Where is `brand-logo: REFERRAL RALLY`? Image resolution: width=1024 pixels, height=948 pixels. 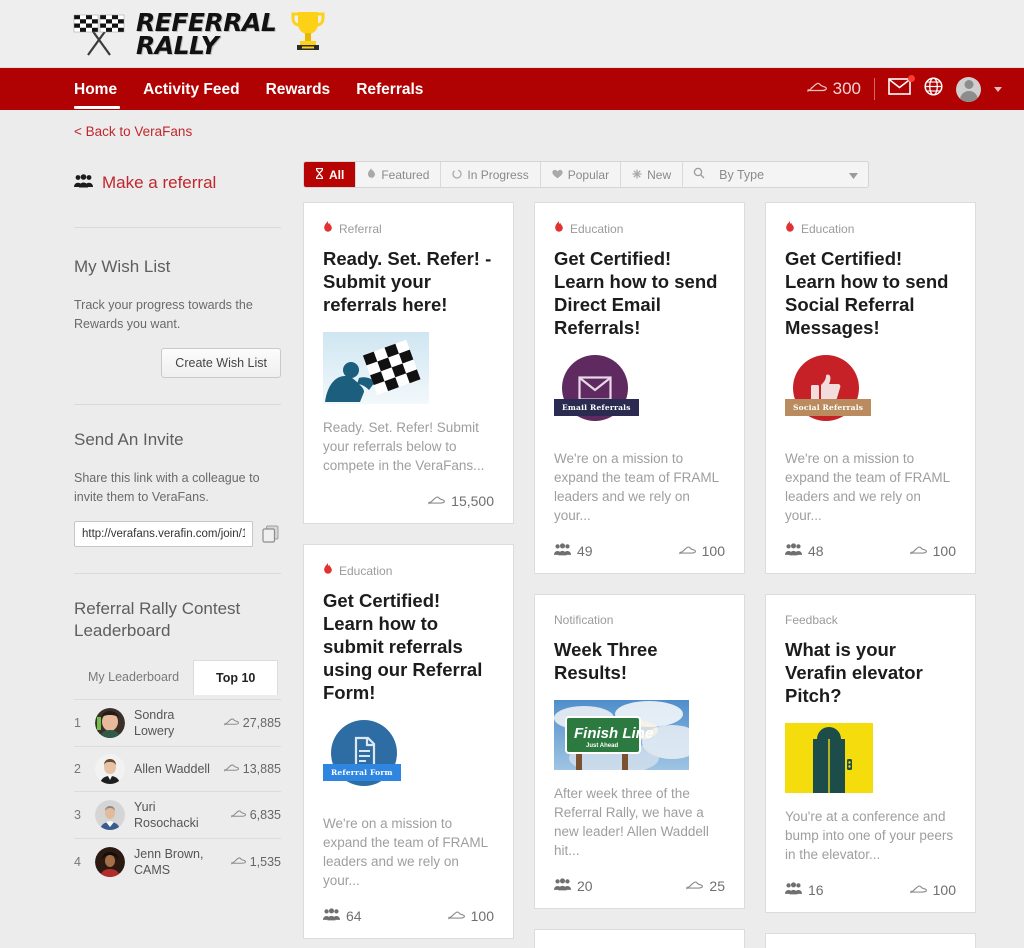
brand-logo: REFERRAL RALLY is located at coordinates (199, 33).